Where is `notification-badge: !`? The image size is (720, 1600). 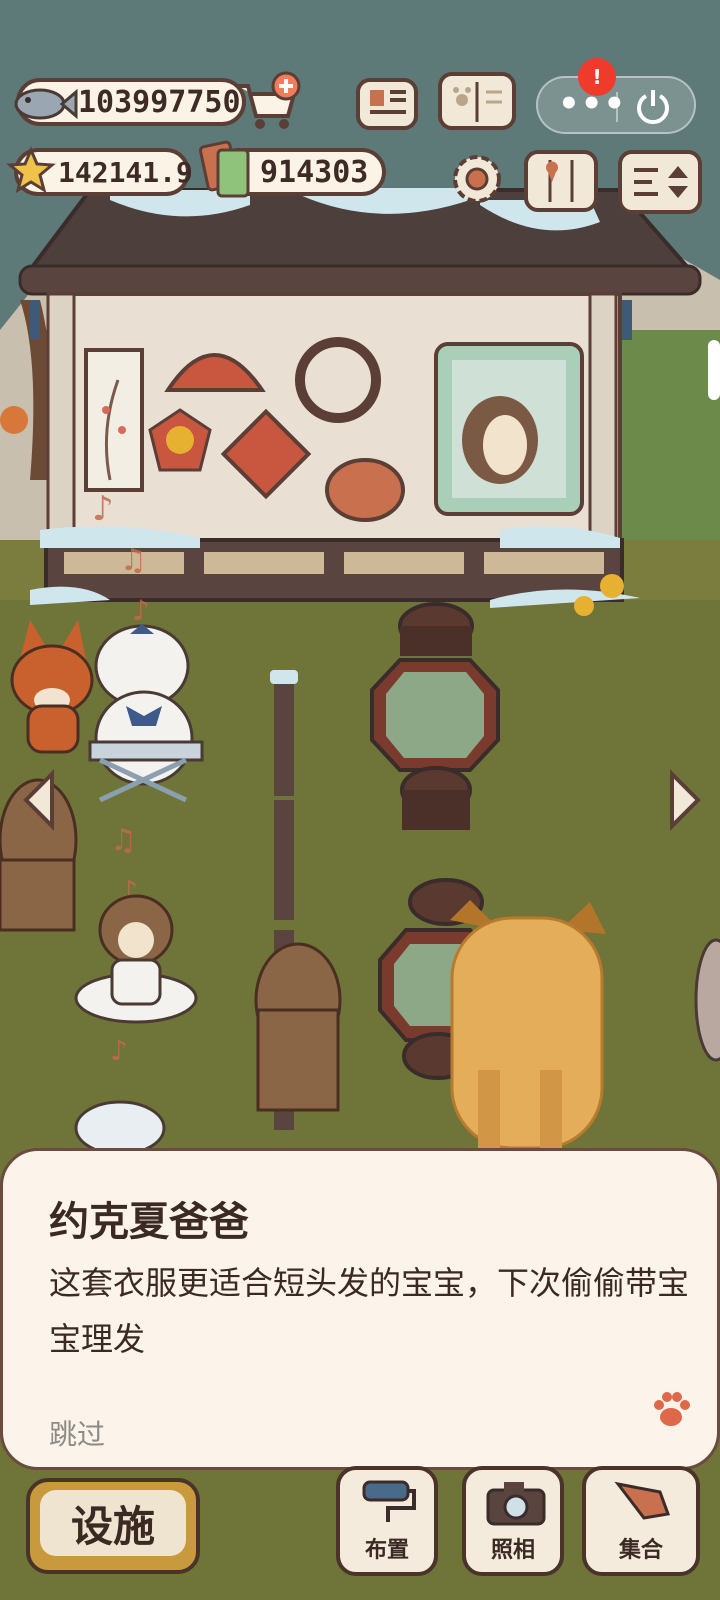 notification-badge: ! is located at coordinates (597, 77).